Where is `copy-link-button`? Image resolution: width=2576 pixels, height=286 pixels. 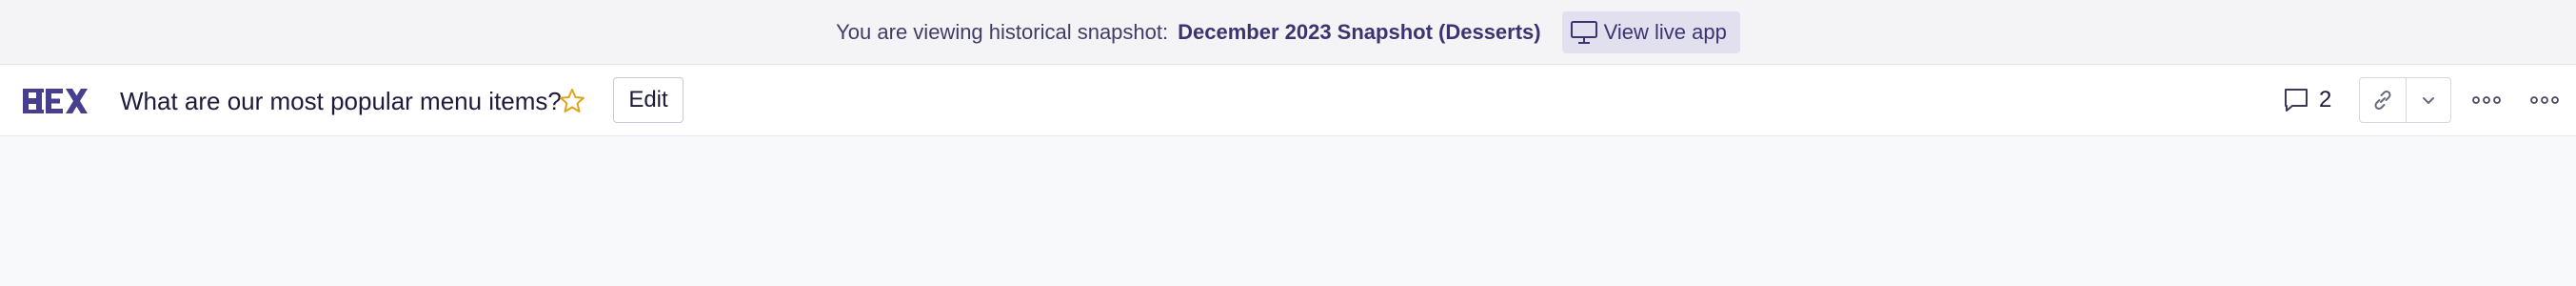 copy-link-button is located at coordinates (2383, 100).